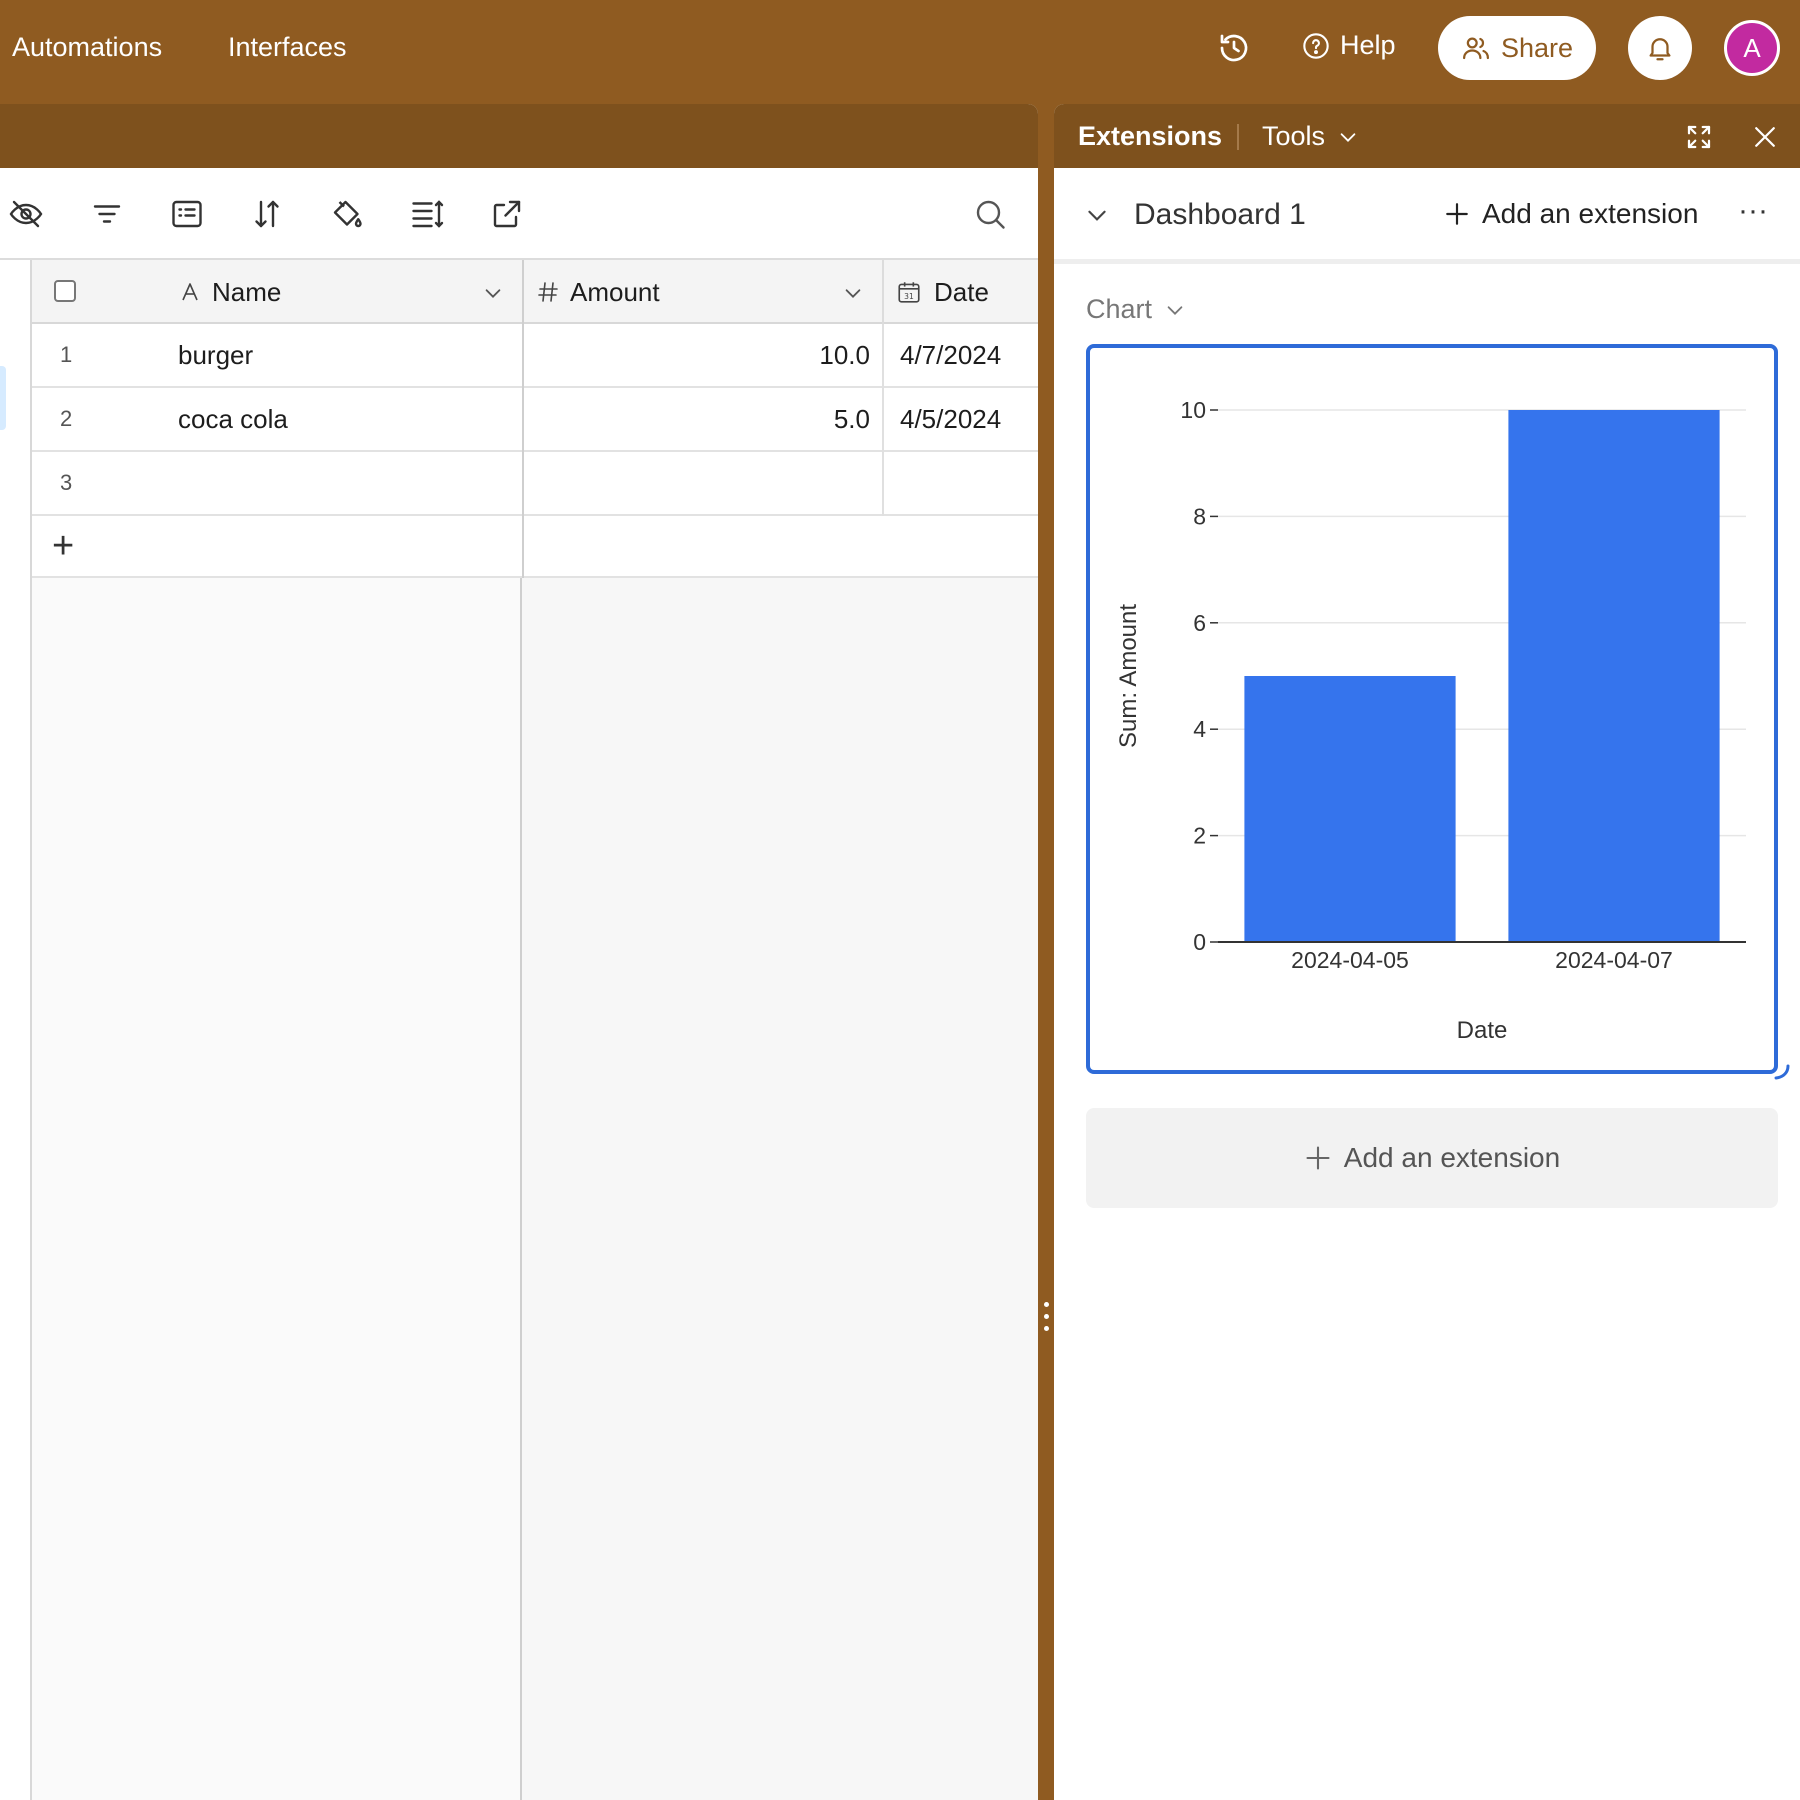 Image resolution: width=1800 pixels, height=1800 pixels. I want to click on y-tick-label: 0, so click(1199, 942).